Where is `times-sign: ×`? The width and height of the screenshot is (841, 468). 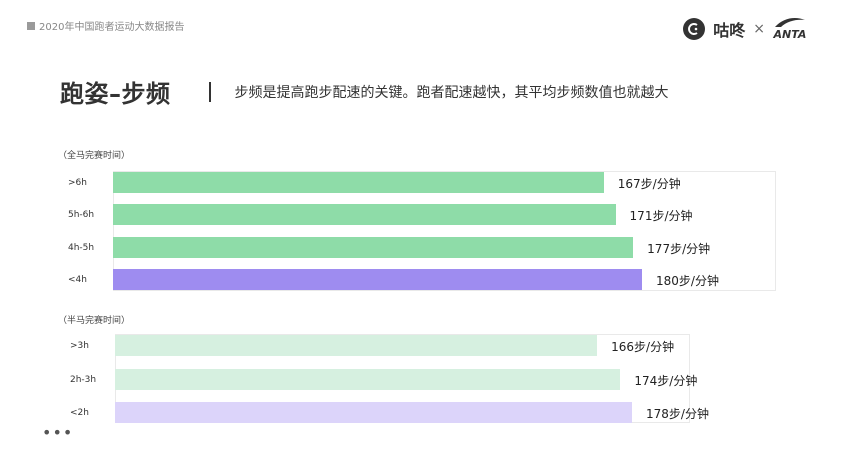
times-sign: × is located at coordinates (759, 28).